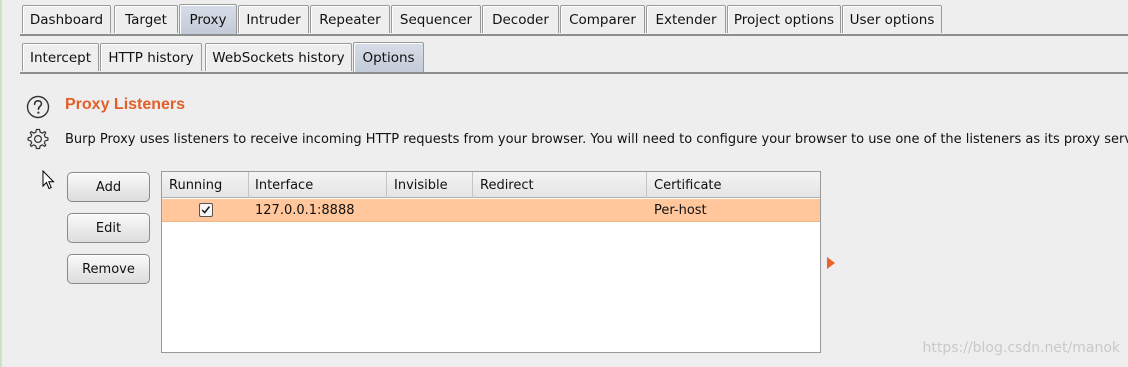  I want to click on column-header-running: Running, so click(205, 185).